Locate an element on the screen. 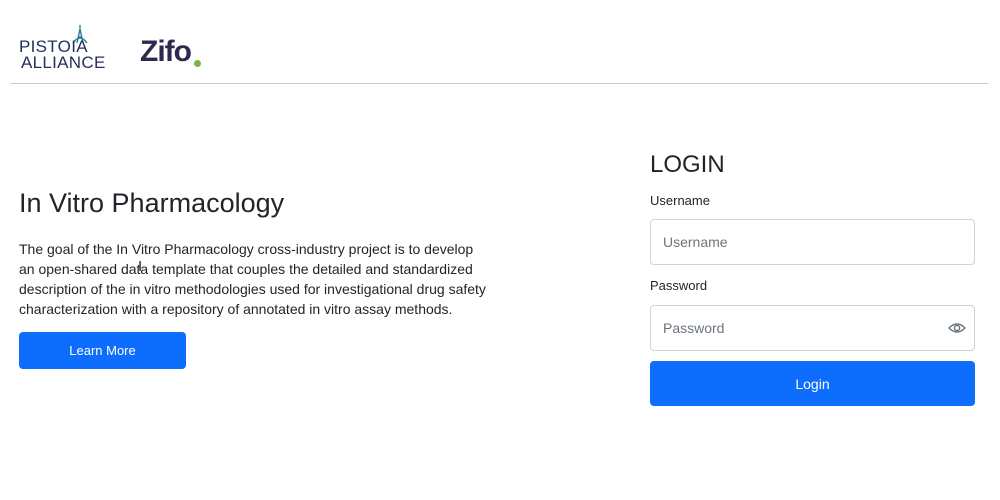  username-input is located at coordinates (812, 242).